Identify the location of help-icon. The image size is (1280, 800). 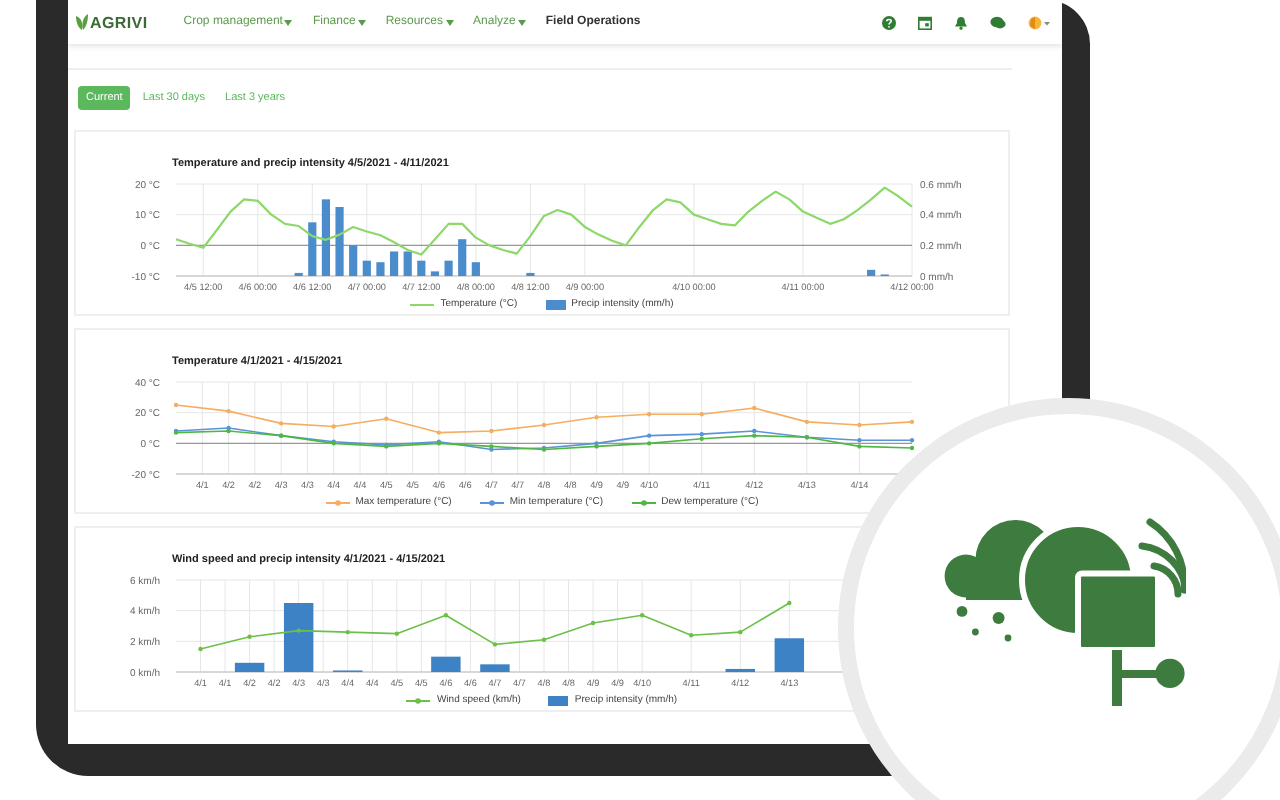
(889, 22).